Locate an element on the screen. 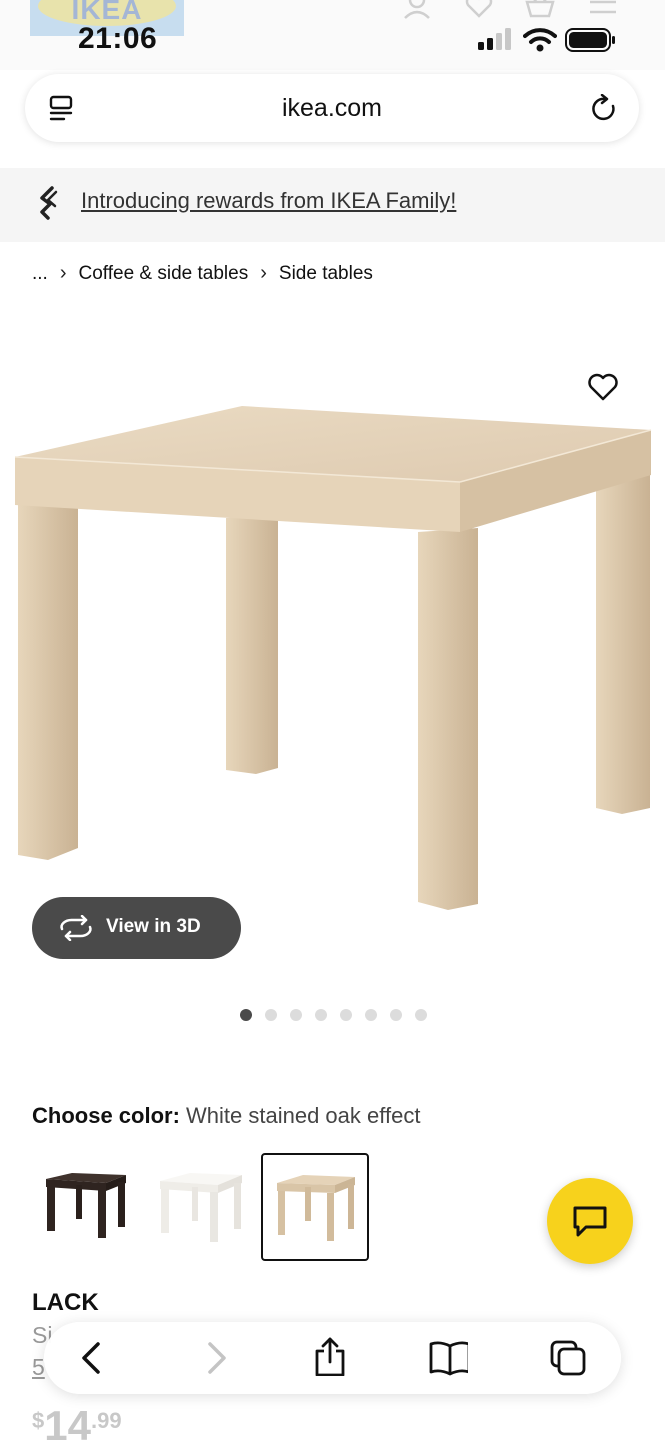  chat-button is located at coordinates (590, 1221).